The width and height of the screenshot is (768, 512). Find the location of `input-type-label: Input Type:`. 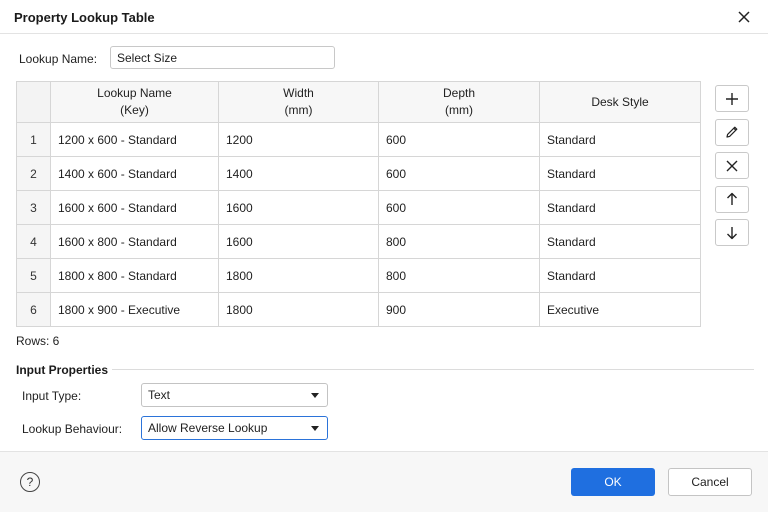

input-type-label: Input Type: is located at coordinates (52, 396).